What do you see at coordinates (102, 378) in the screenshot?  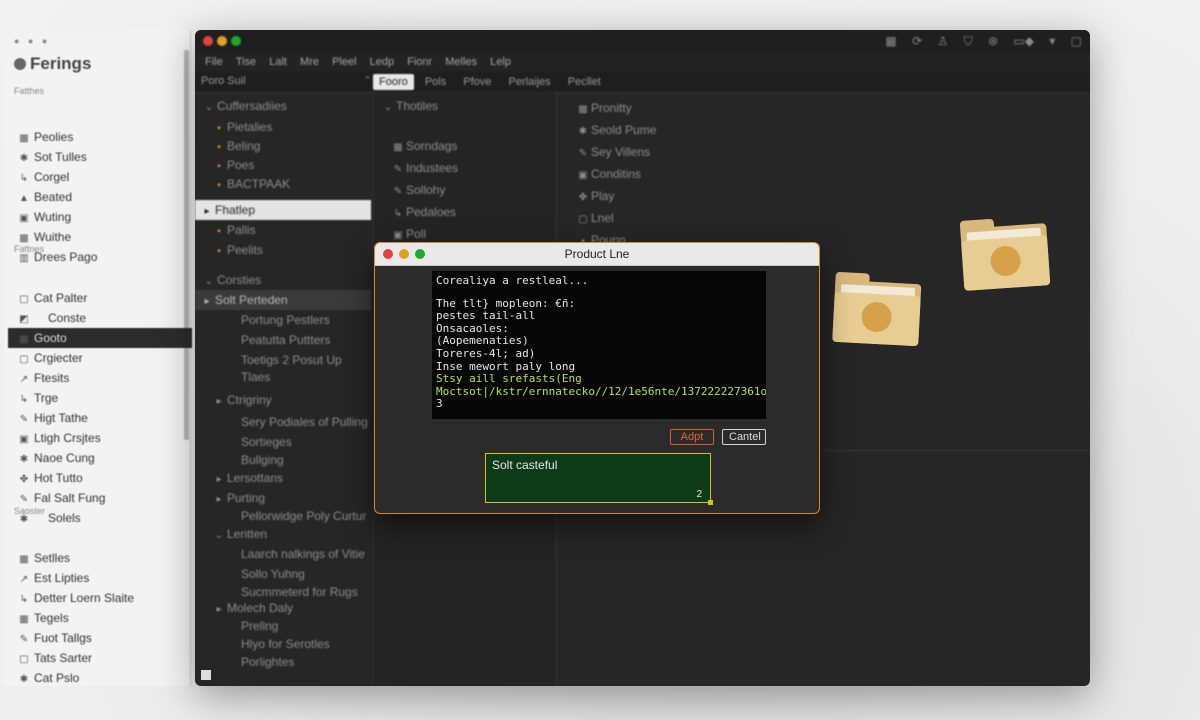 I see `sidebar-item: ↗ Ftesits` at bounding box center [102, 378].